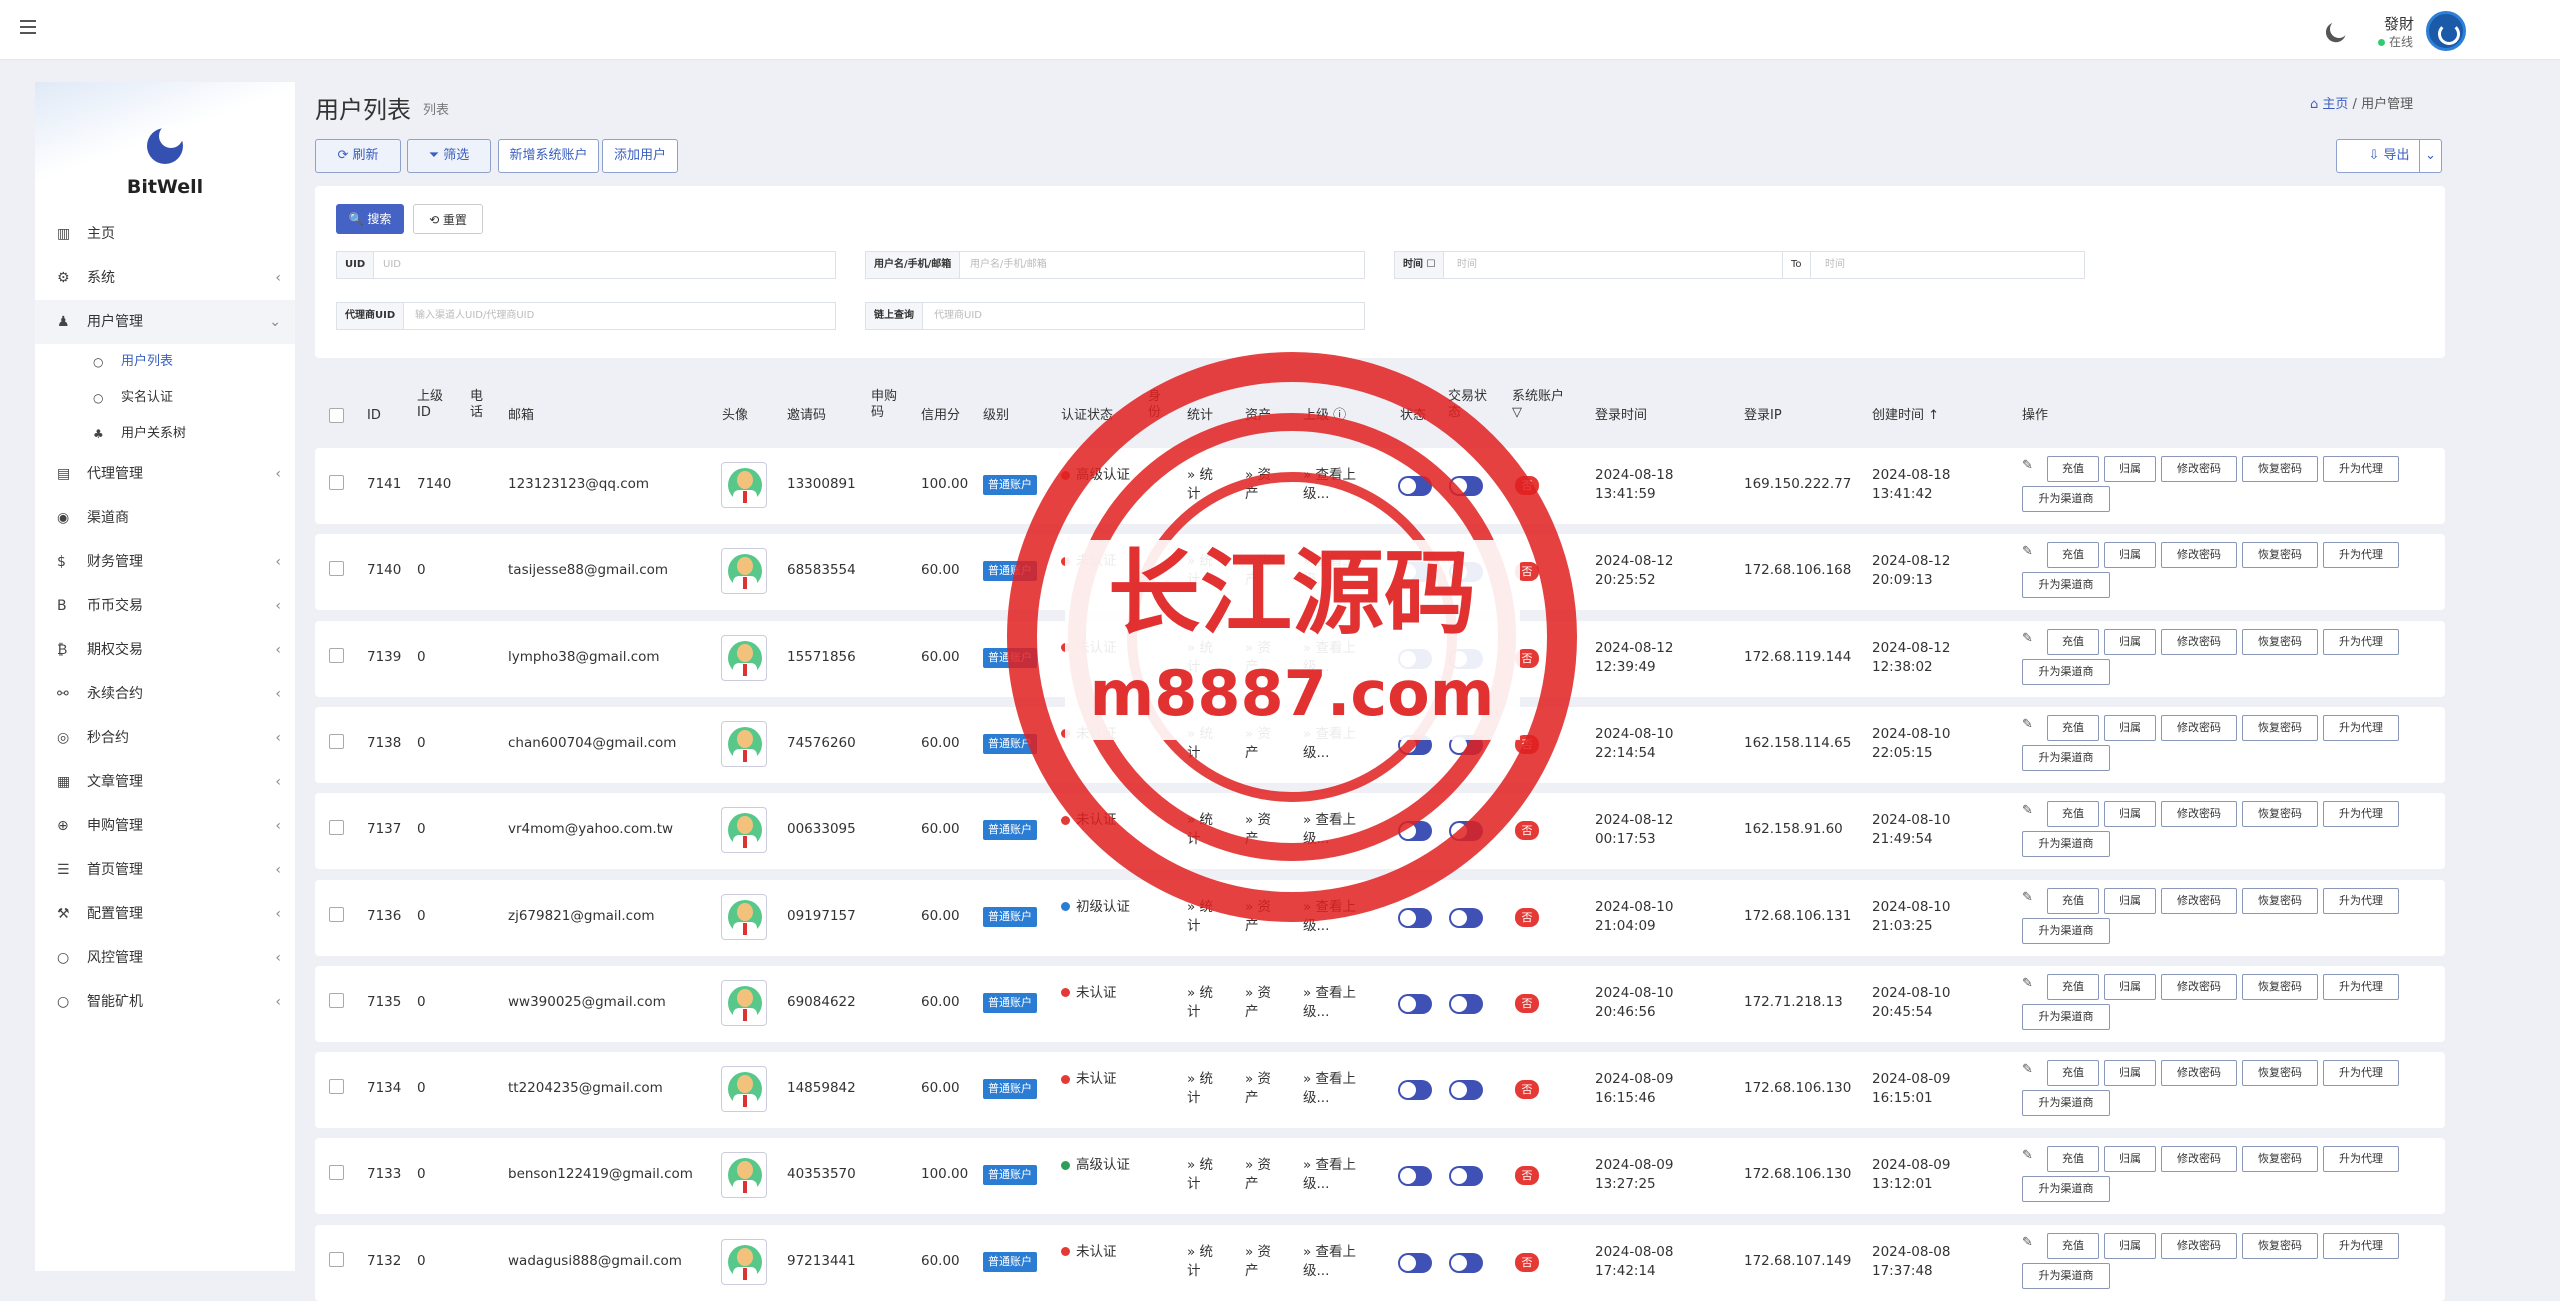  I want to click on agent-uid-input: 输入渠道人UID/代理商UID, so click(474, 316).